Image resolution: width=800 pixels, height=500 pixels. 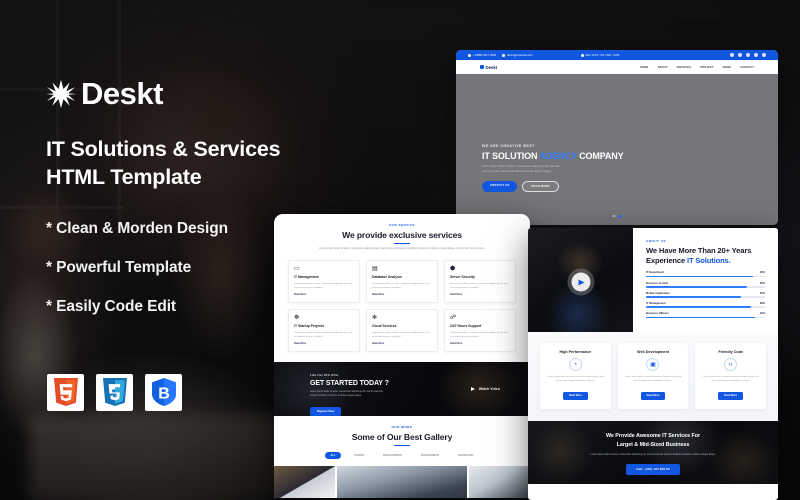 I want to click on social-links, so click(x=748, y=55).